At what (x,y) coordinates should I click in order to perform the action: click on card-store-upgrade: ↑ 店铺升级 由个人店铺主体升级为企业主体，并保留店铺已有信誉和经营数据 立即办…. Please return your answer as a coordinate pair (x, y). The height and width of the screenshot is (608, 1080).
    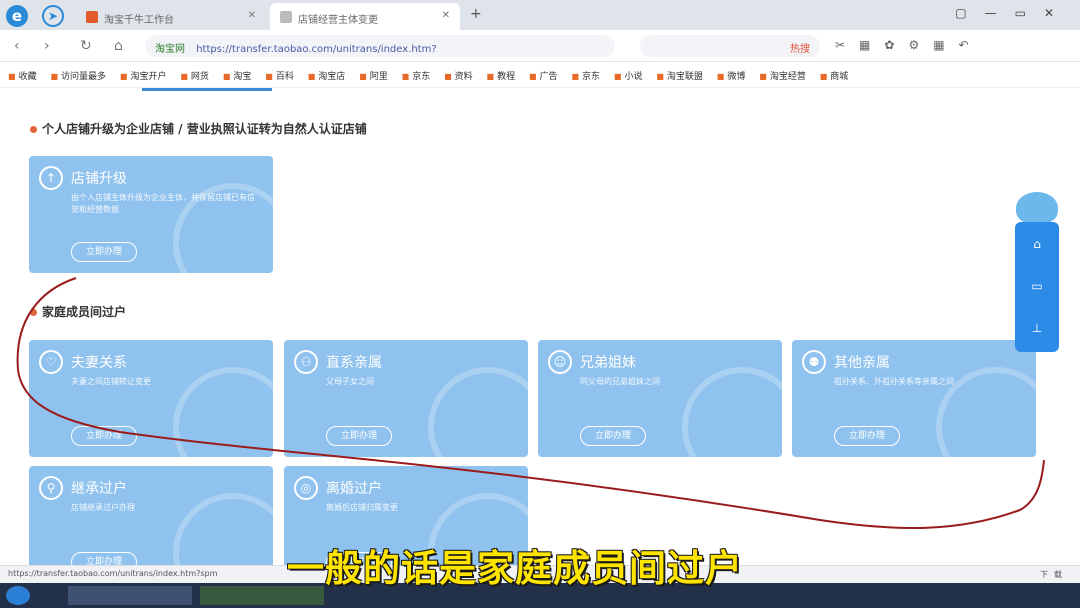
    Looking at the image, I should click on (151, 214).